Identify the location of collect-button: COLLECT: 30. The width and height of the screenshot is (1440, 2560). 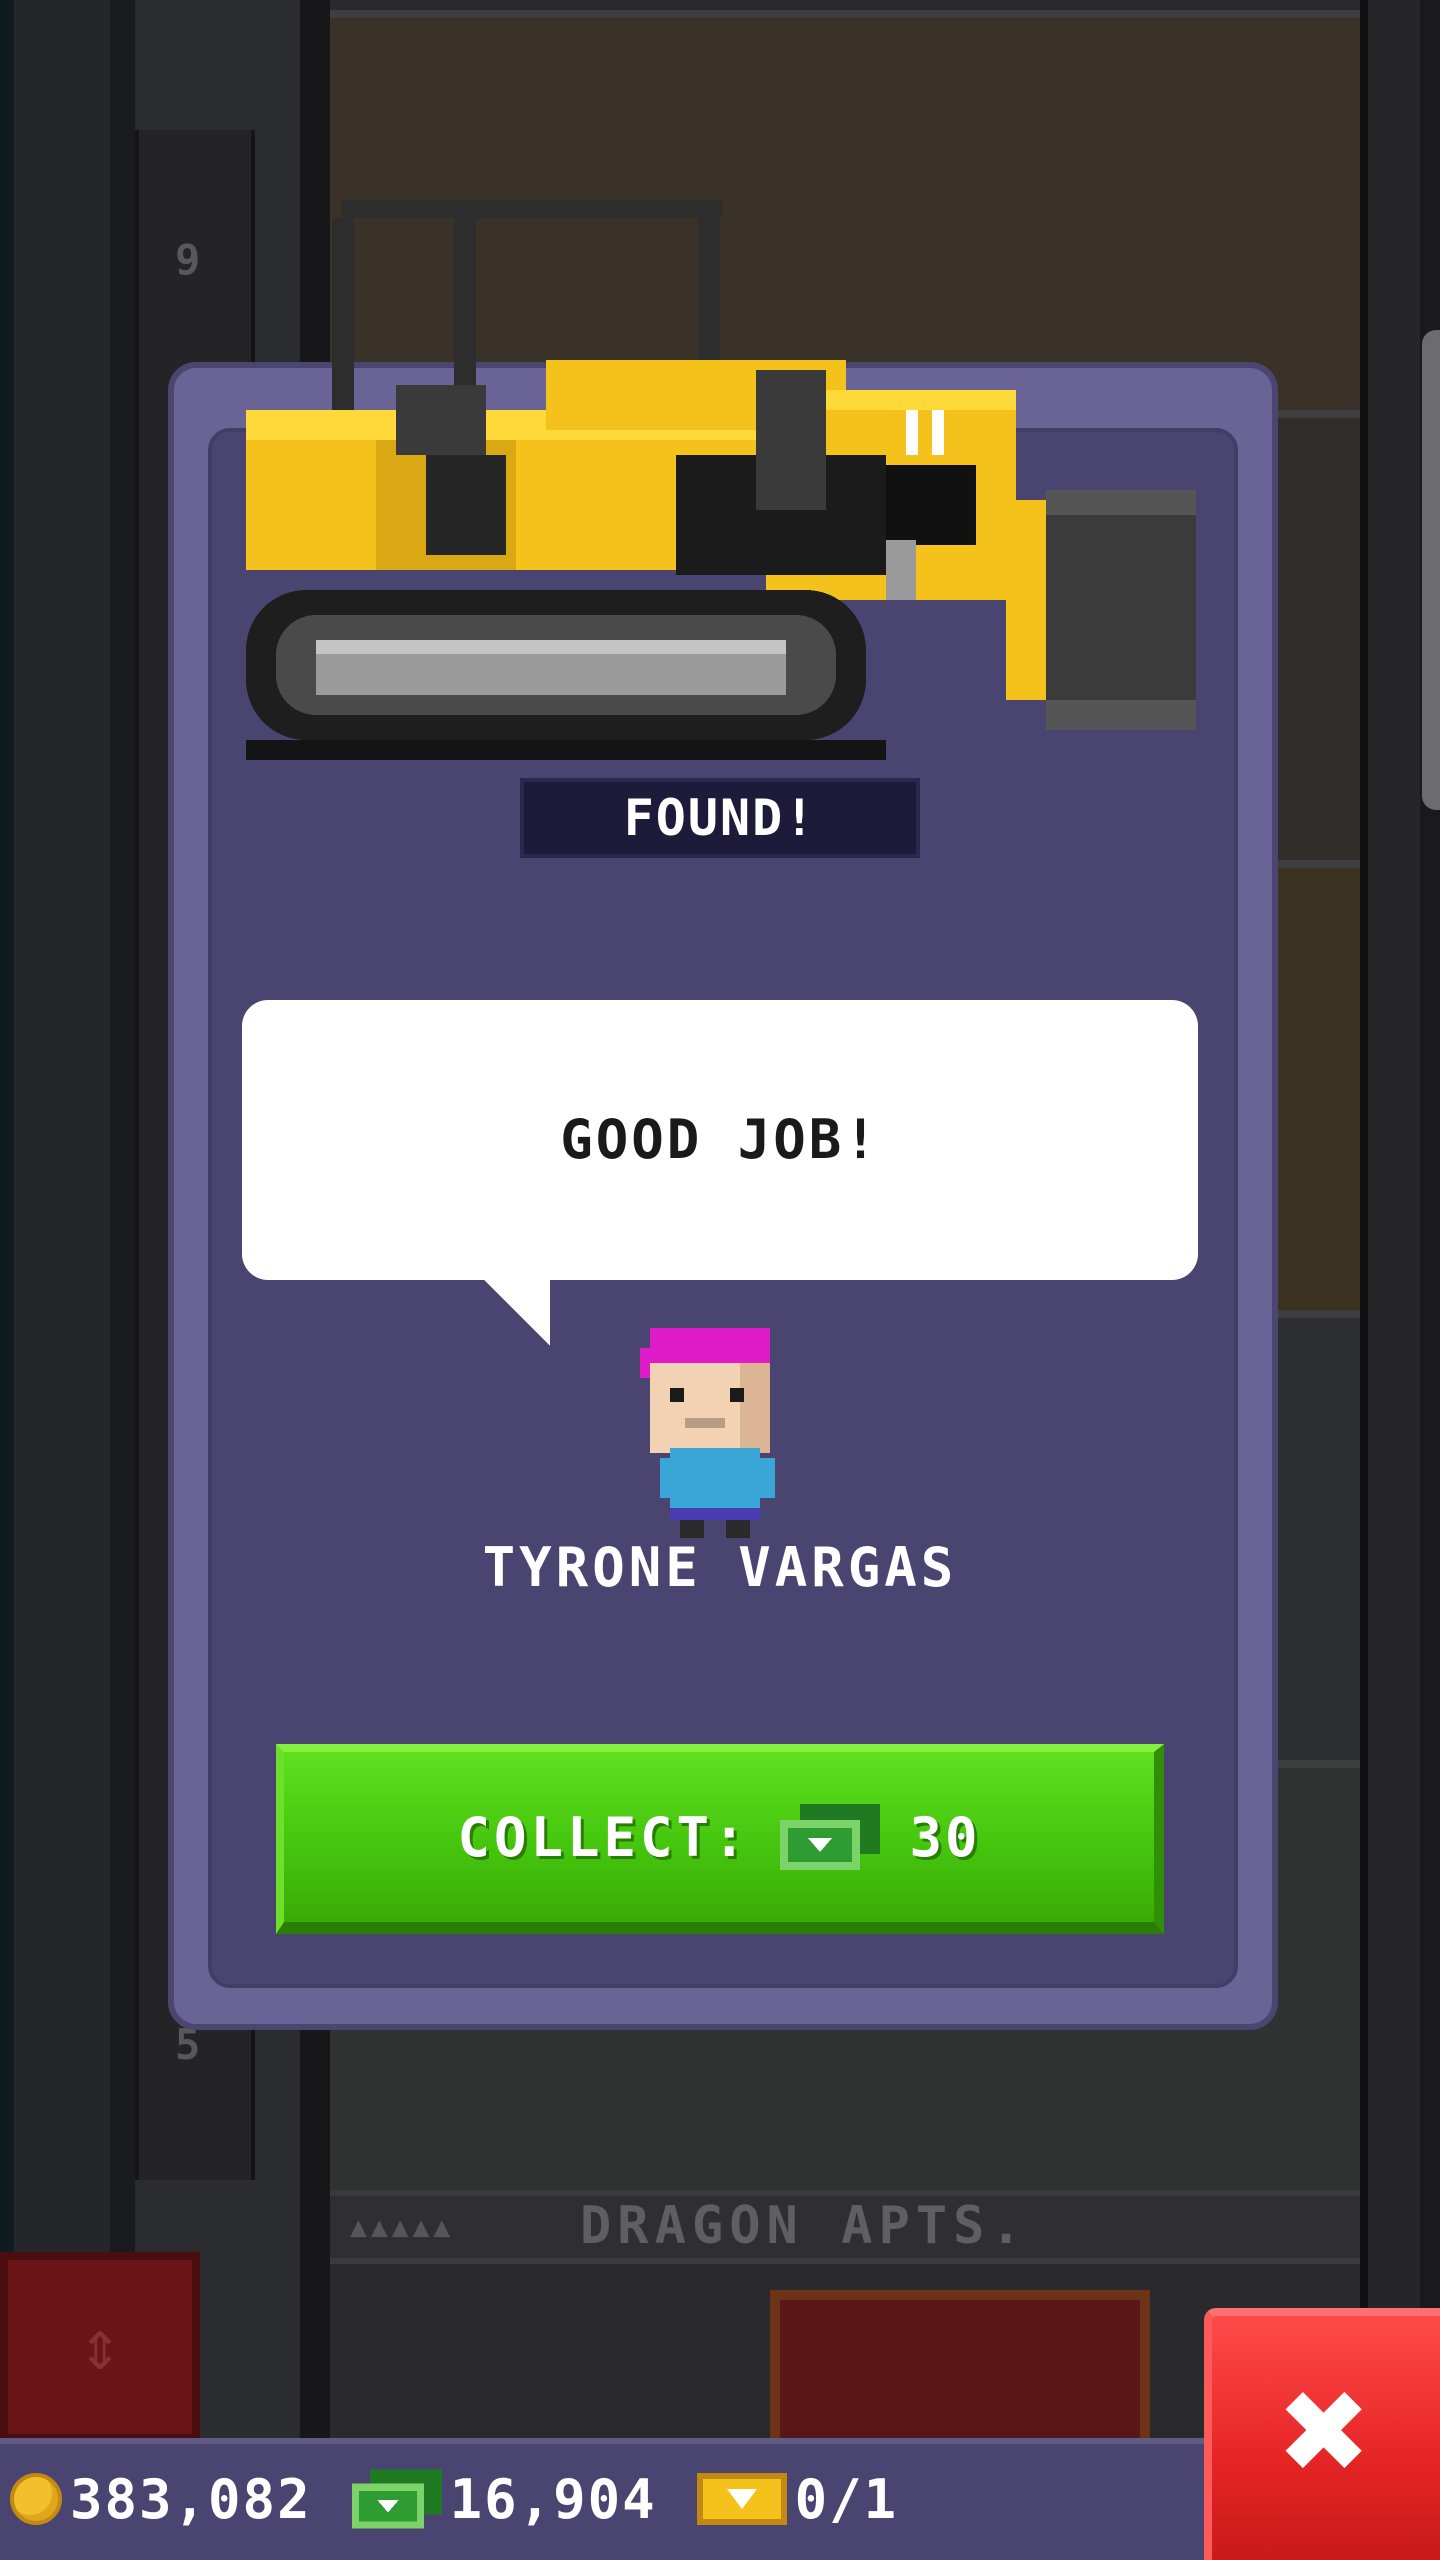
(720, 1839).